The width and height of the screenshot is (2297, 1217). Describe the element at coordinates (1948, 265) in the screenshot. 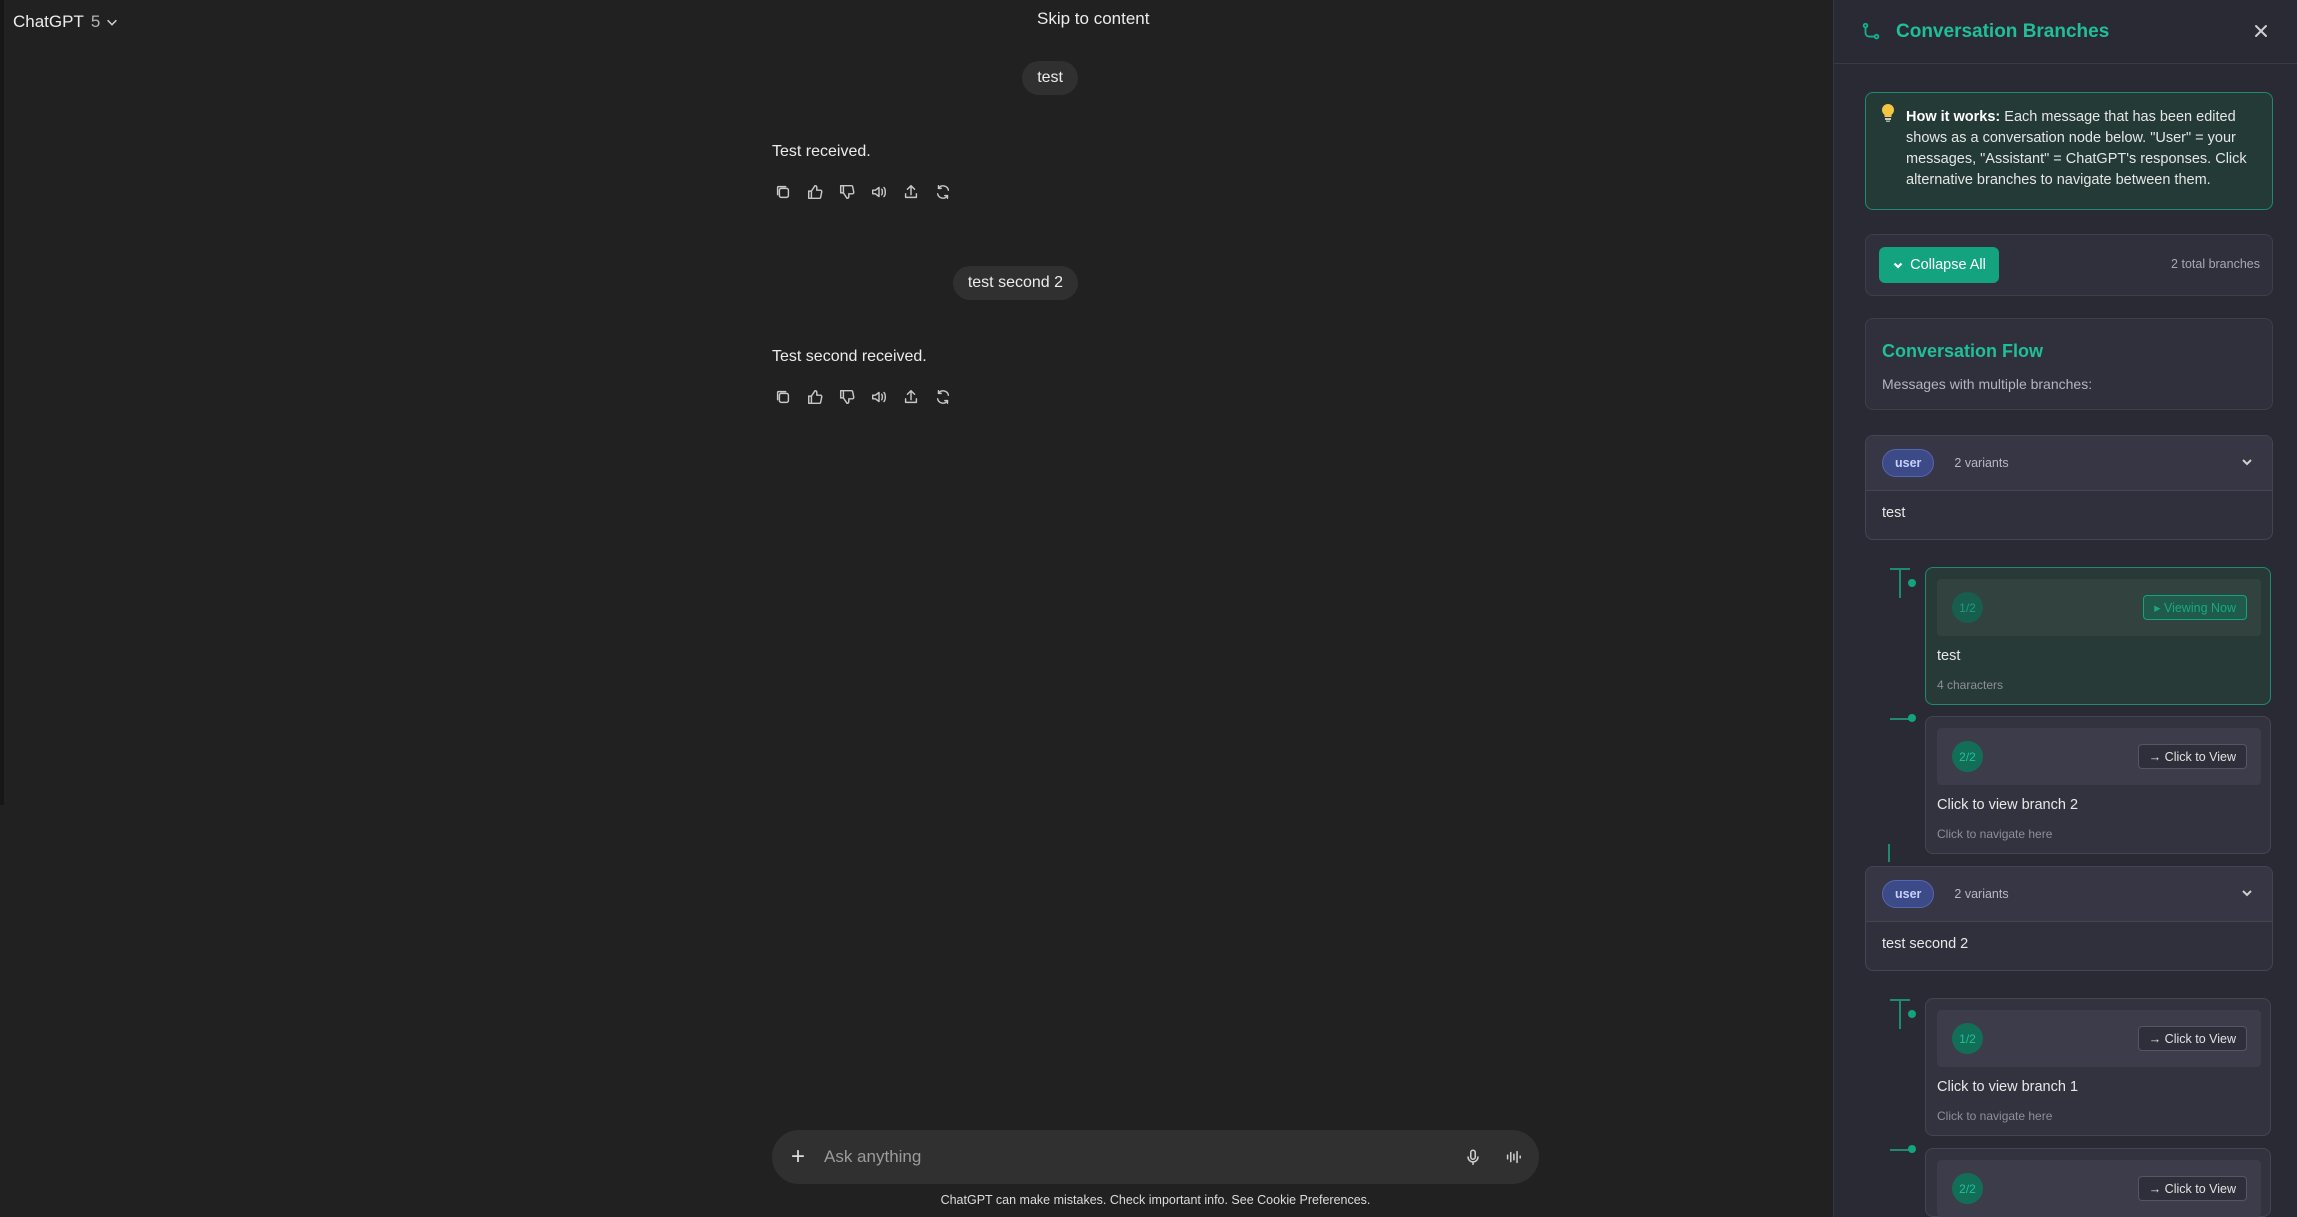

I see `collapse-all-label: Collapse All` at that location.